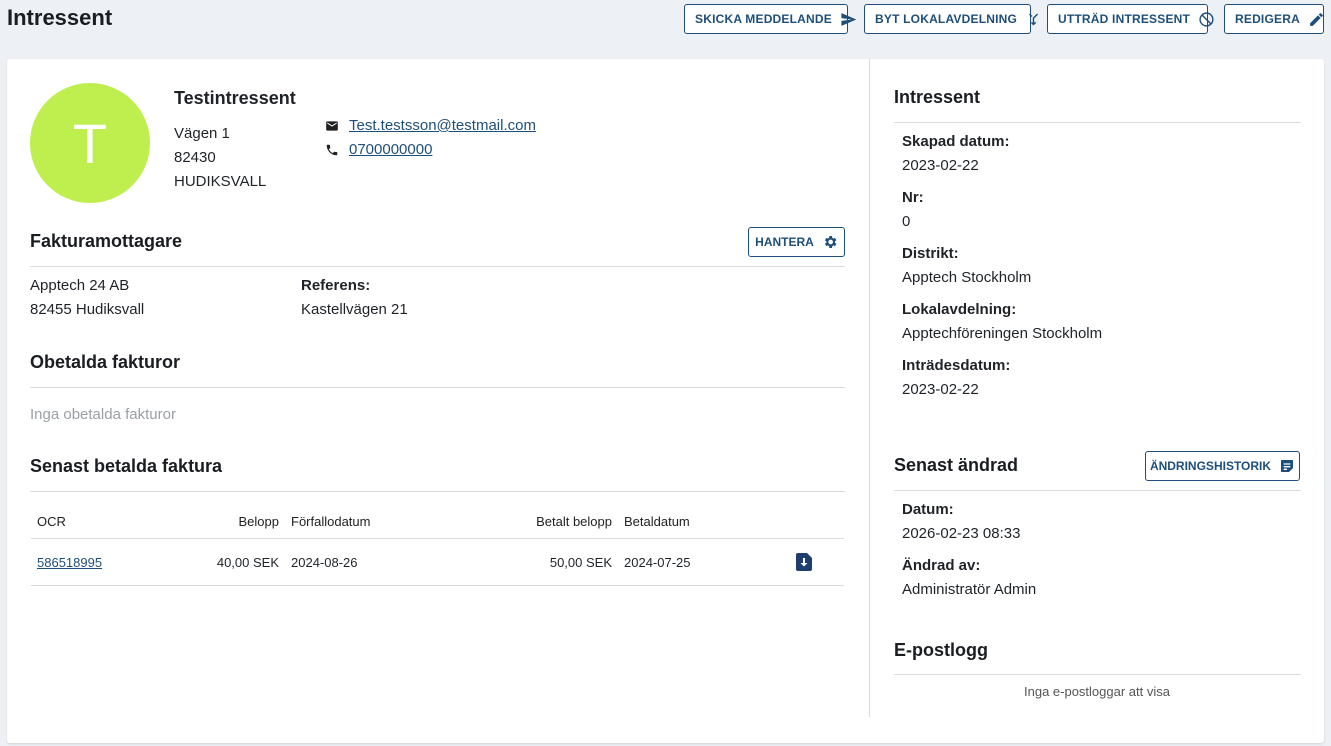 This screenshot has width=1331, height=746. What do you see at coordinates (969, 589) in the screenshot?
I see `field-value: Administratör Admin` at bounding box center [969, 589].